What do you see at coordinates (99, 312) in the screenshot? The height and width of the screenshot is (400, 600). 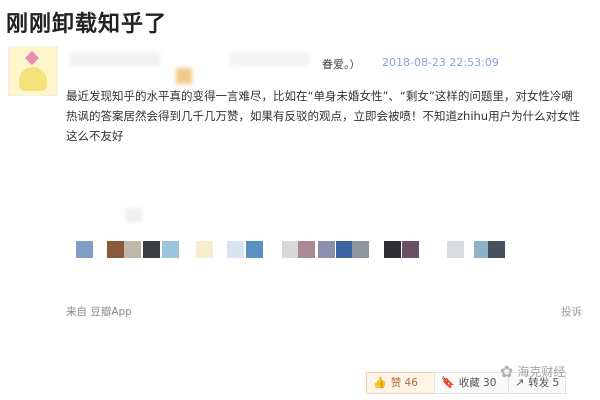 I see `post-source: 来自 豆瓣App` at bounding box center [99, 312].